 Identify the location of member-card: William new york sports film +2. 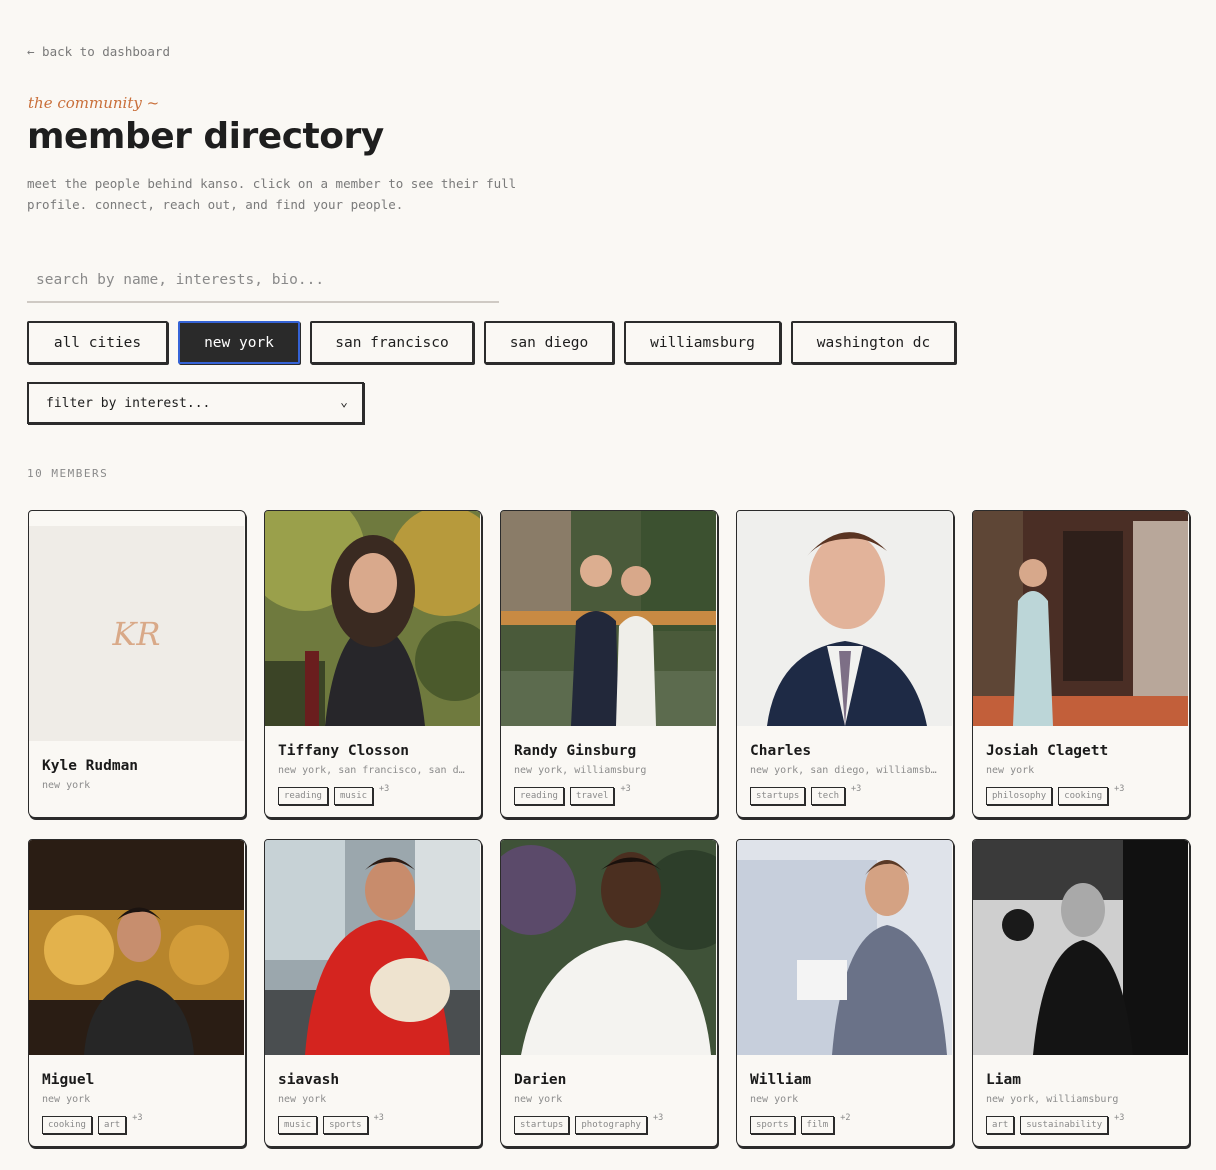
(845, 993).